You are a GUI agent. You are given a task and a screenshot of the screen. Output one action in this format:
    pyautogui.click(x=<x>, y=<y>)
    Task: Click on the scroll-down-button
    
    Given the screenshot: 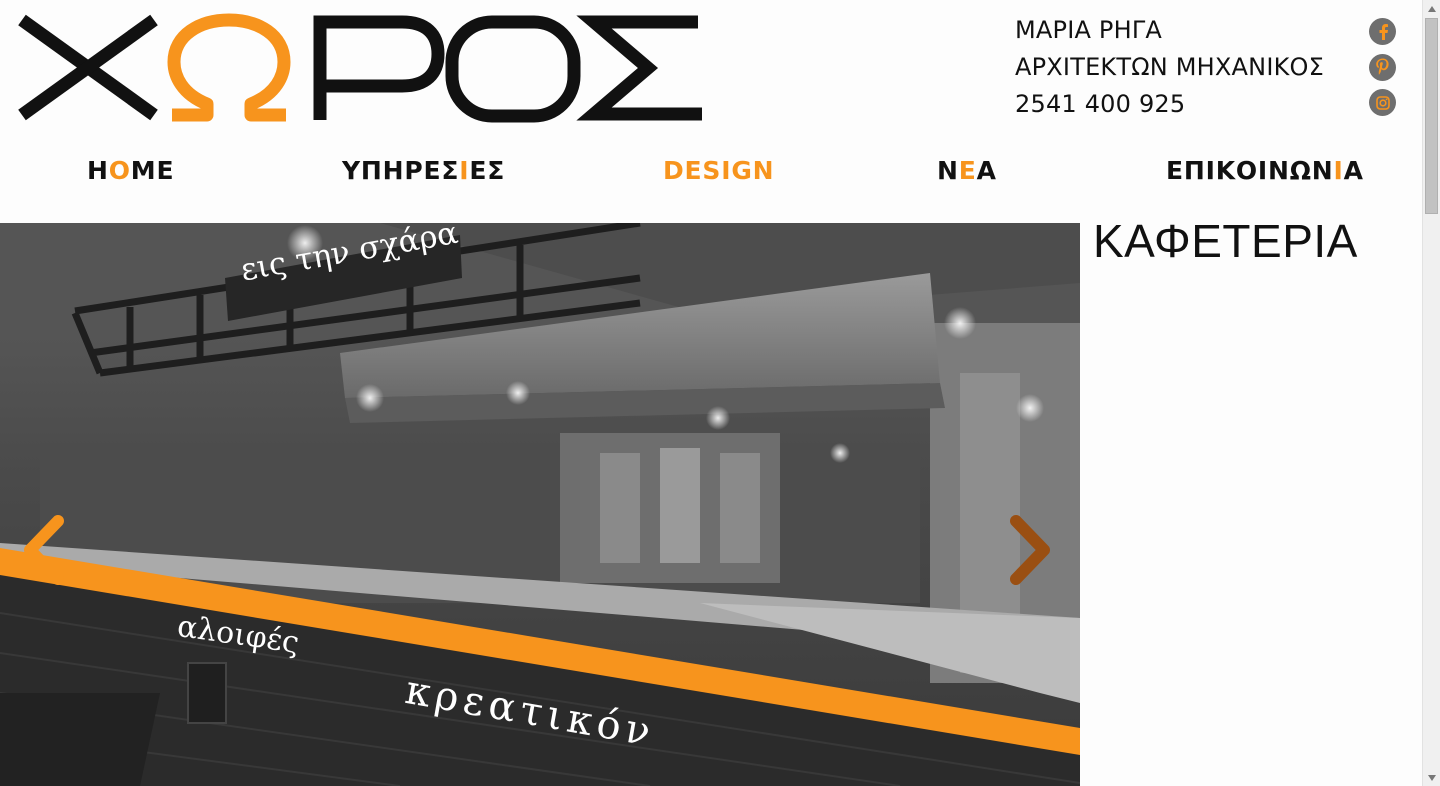 What is the action you would take?
    pyautogui.click(x=1431, y=777)
    